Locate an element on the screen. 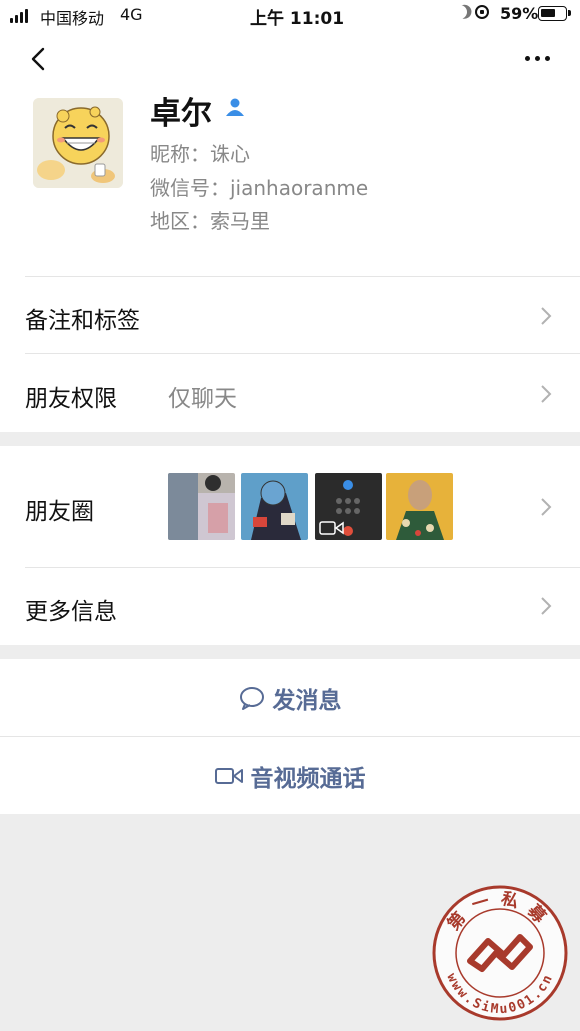 The height and width of the screenshot is (1031, 580). chat-bubble-icon is located at coordinates (251, 698).